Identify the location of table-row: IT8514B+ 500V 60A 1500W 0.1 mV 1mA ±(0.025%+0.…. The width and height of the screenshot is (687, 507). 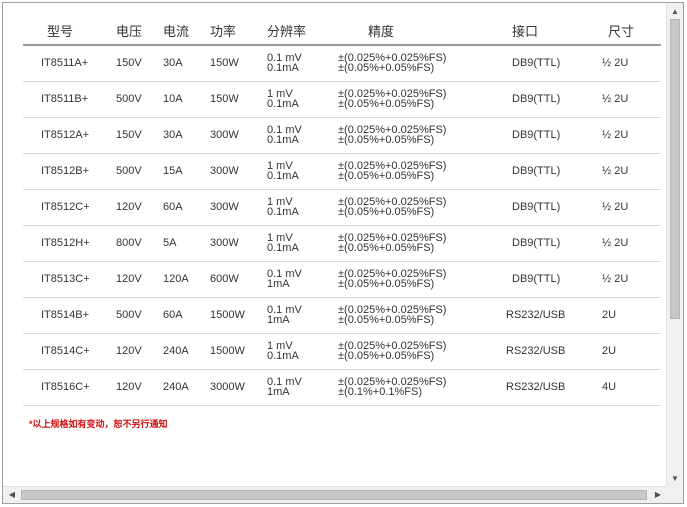
(342, 315).